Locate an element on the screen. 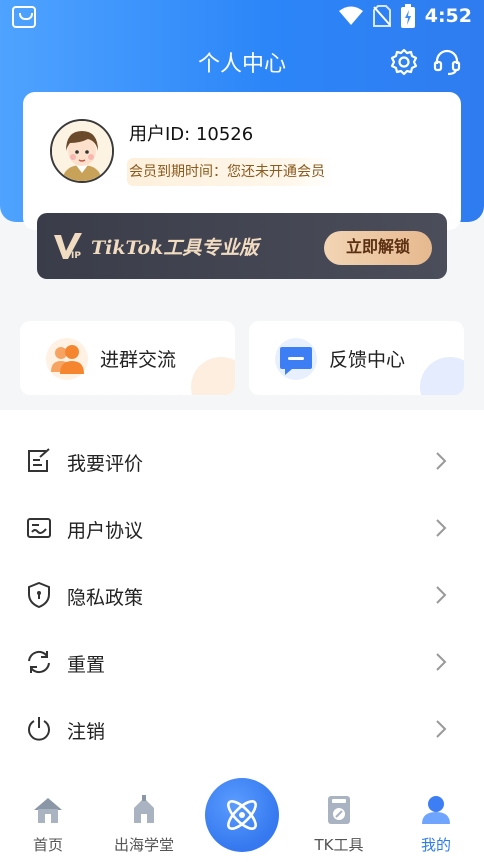 This screenshot has height=862, width=484. menu-label: 我要评价 is located at coordinates (105, 464).